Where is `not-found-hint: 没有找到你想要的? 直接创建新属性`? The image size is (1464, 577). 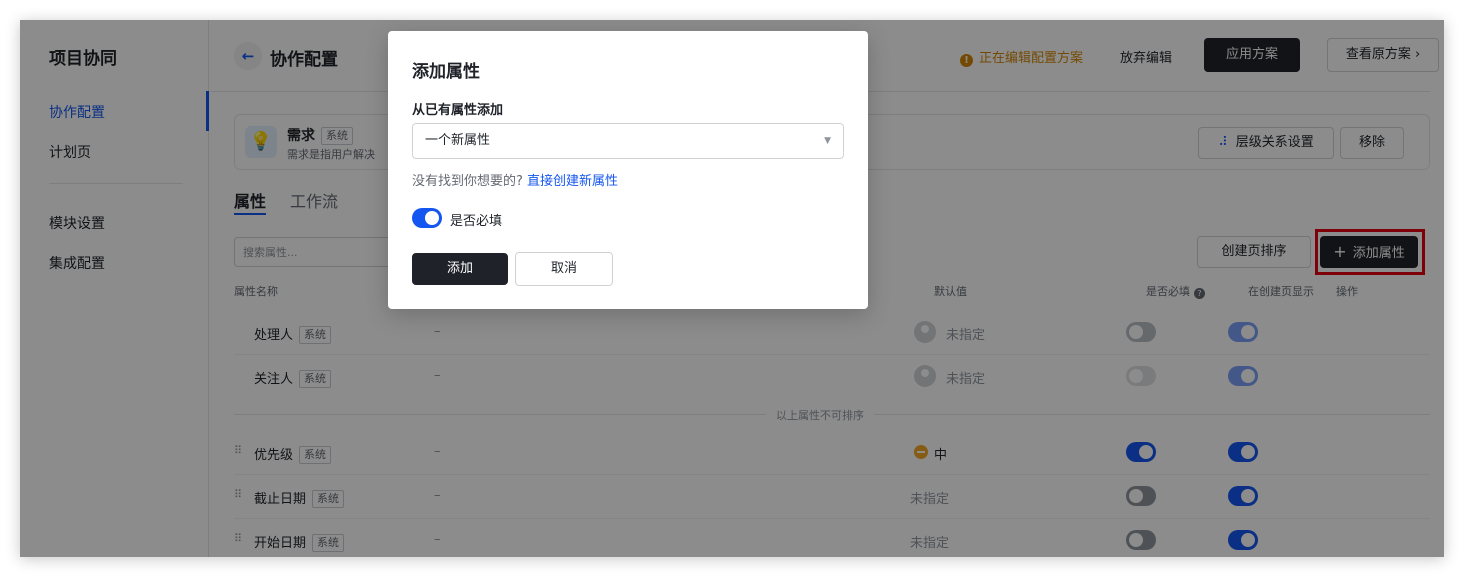 not-found-hint: 没有找到你想要的? 直接创建新属性 is located at coordinates (515, 179).